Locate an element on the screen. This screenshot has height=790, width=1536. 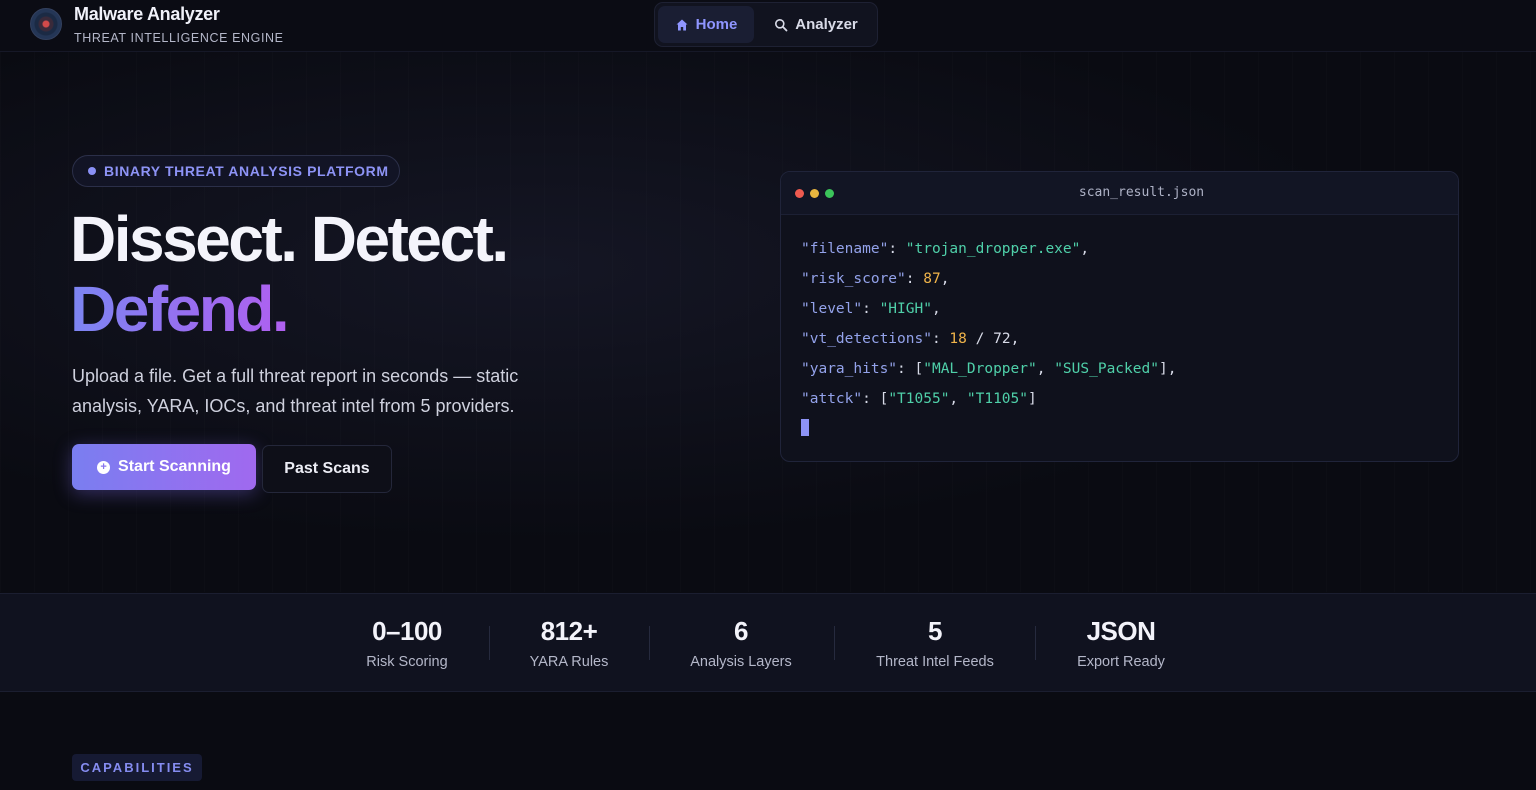
stat-value: JSON is located at coordinates (1121, 631).